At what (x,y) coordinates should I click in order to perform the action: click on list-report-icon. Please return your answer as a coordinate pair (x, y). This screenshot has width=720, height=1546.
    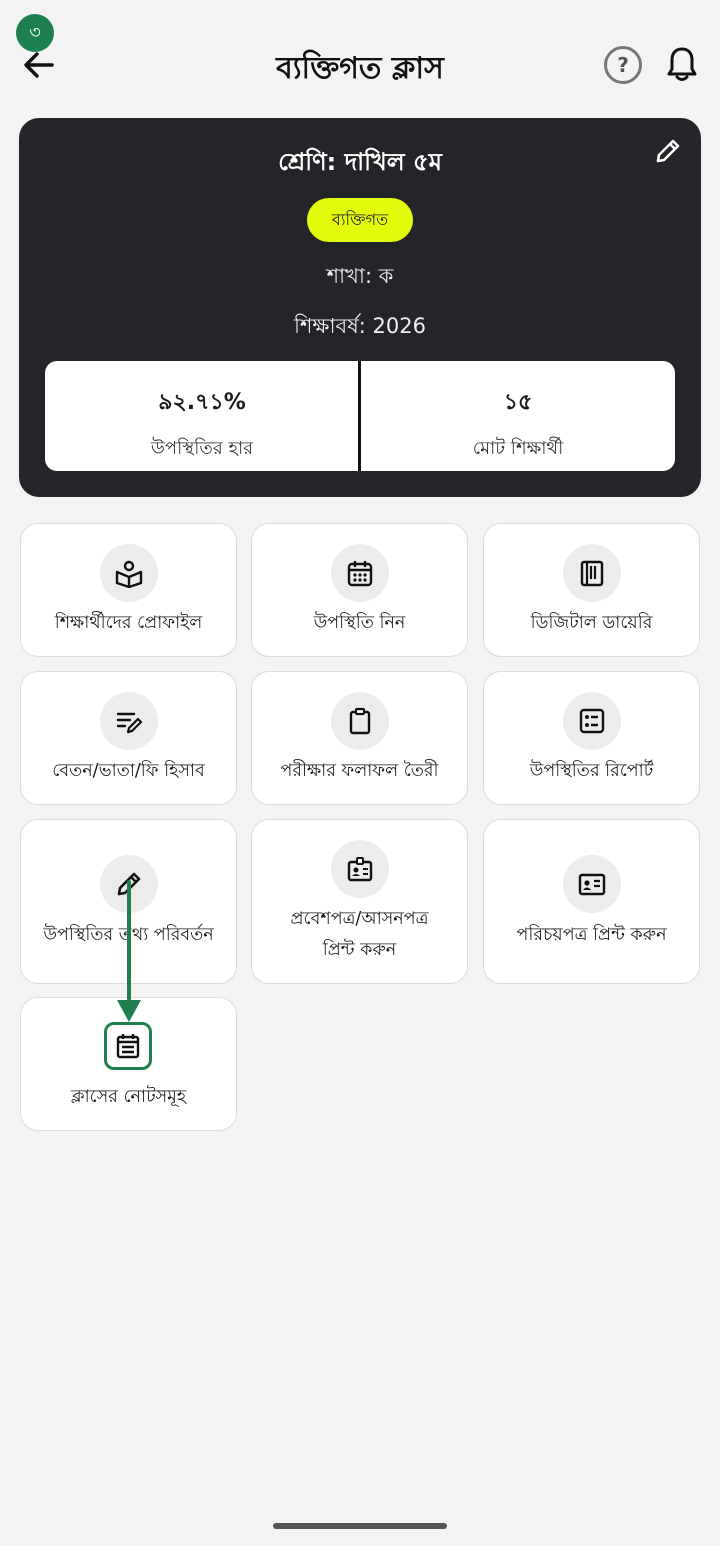
    Looking at the image, I should click on (591, 721).